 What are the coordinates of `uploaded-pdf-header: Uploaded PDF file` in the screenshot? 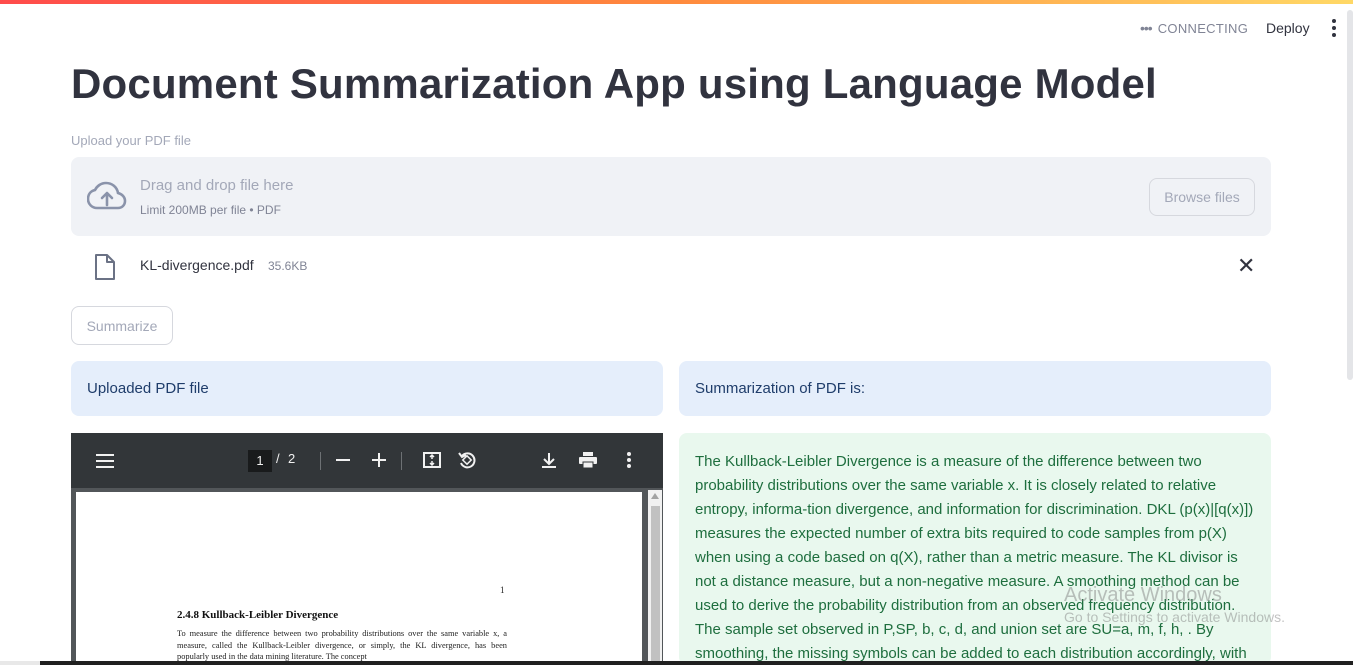 It's located at (367, 388).